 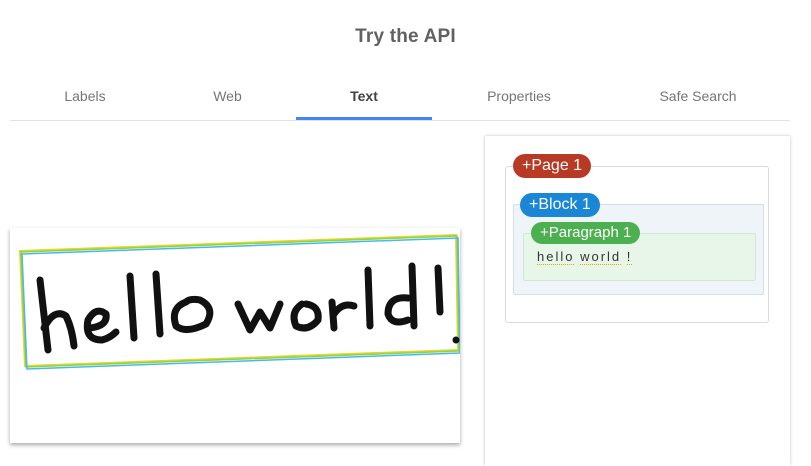 I want to click on page-title: Try the API, so click(x=405, y=36).